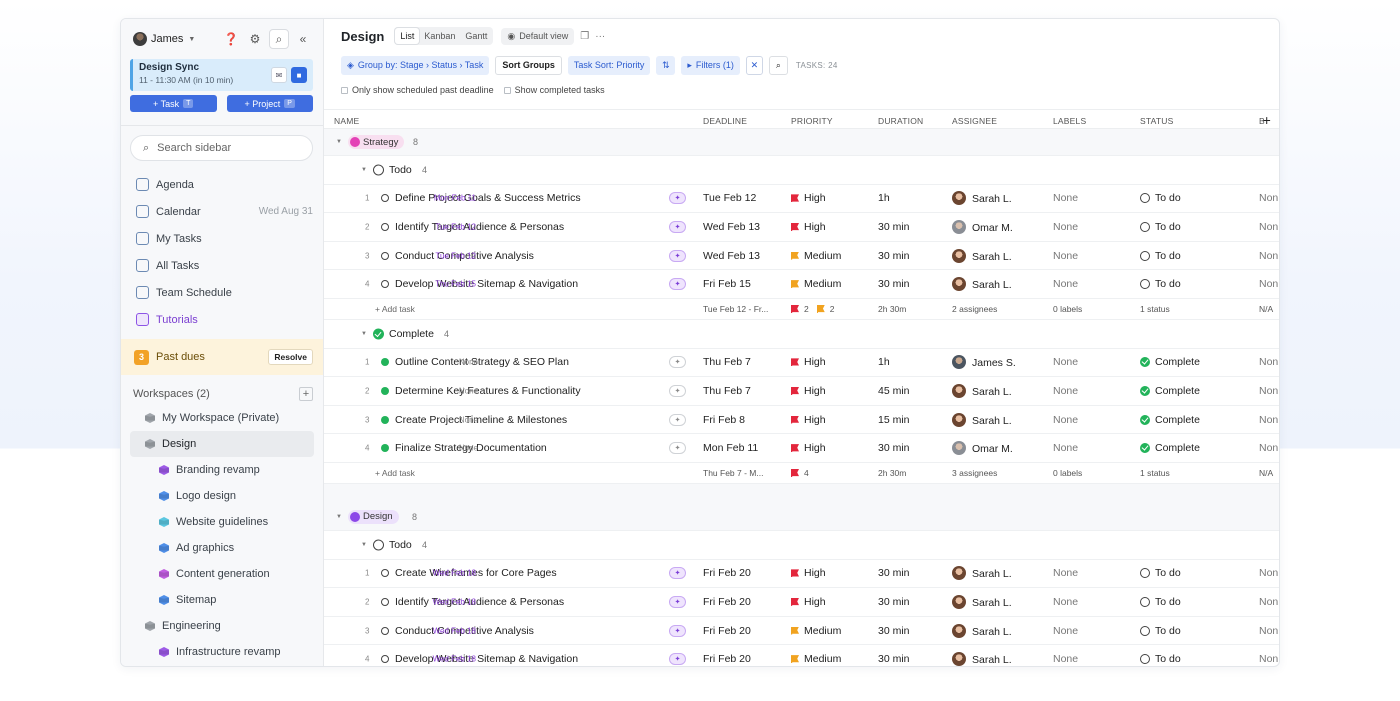  Describe the element at coordinates (724, 420) in the screenshot. I see `deadline-cell: Fri Feb 8` at that location.